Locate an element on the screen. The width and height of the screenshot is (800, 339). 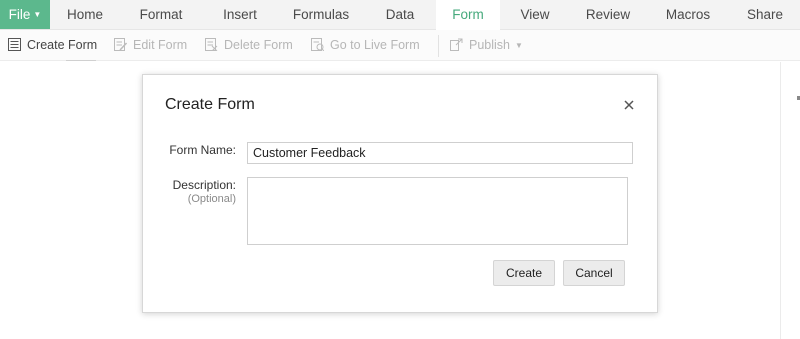
menu-data: Data is located at coordinates (400, 14).